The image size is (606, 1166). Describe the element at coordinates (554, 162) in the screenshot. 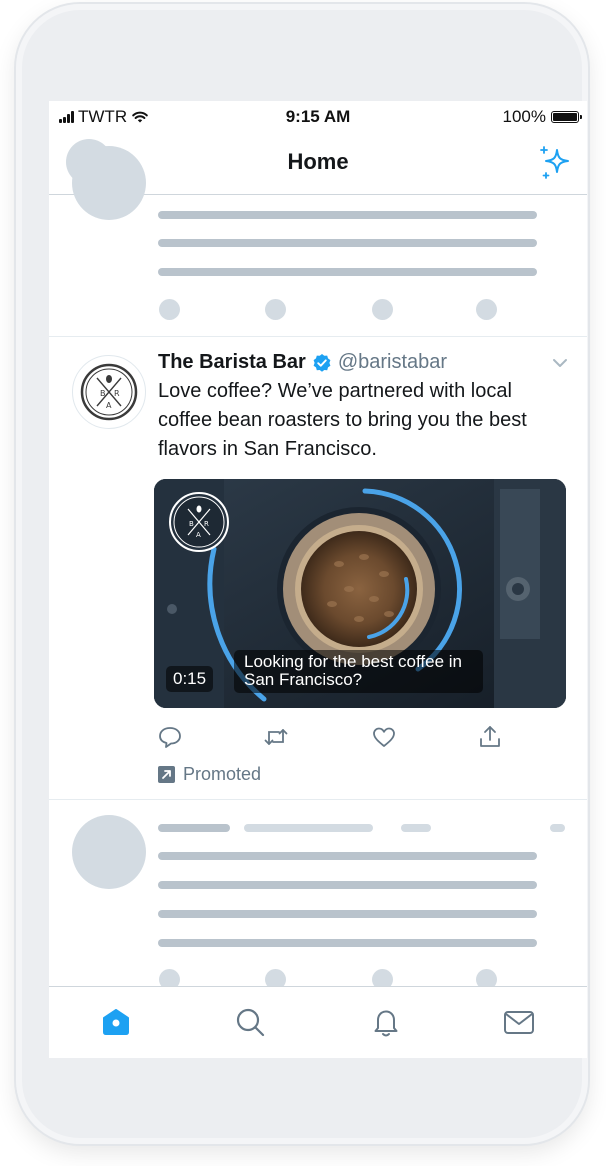

I see `sparkle-icon` at that location.